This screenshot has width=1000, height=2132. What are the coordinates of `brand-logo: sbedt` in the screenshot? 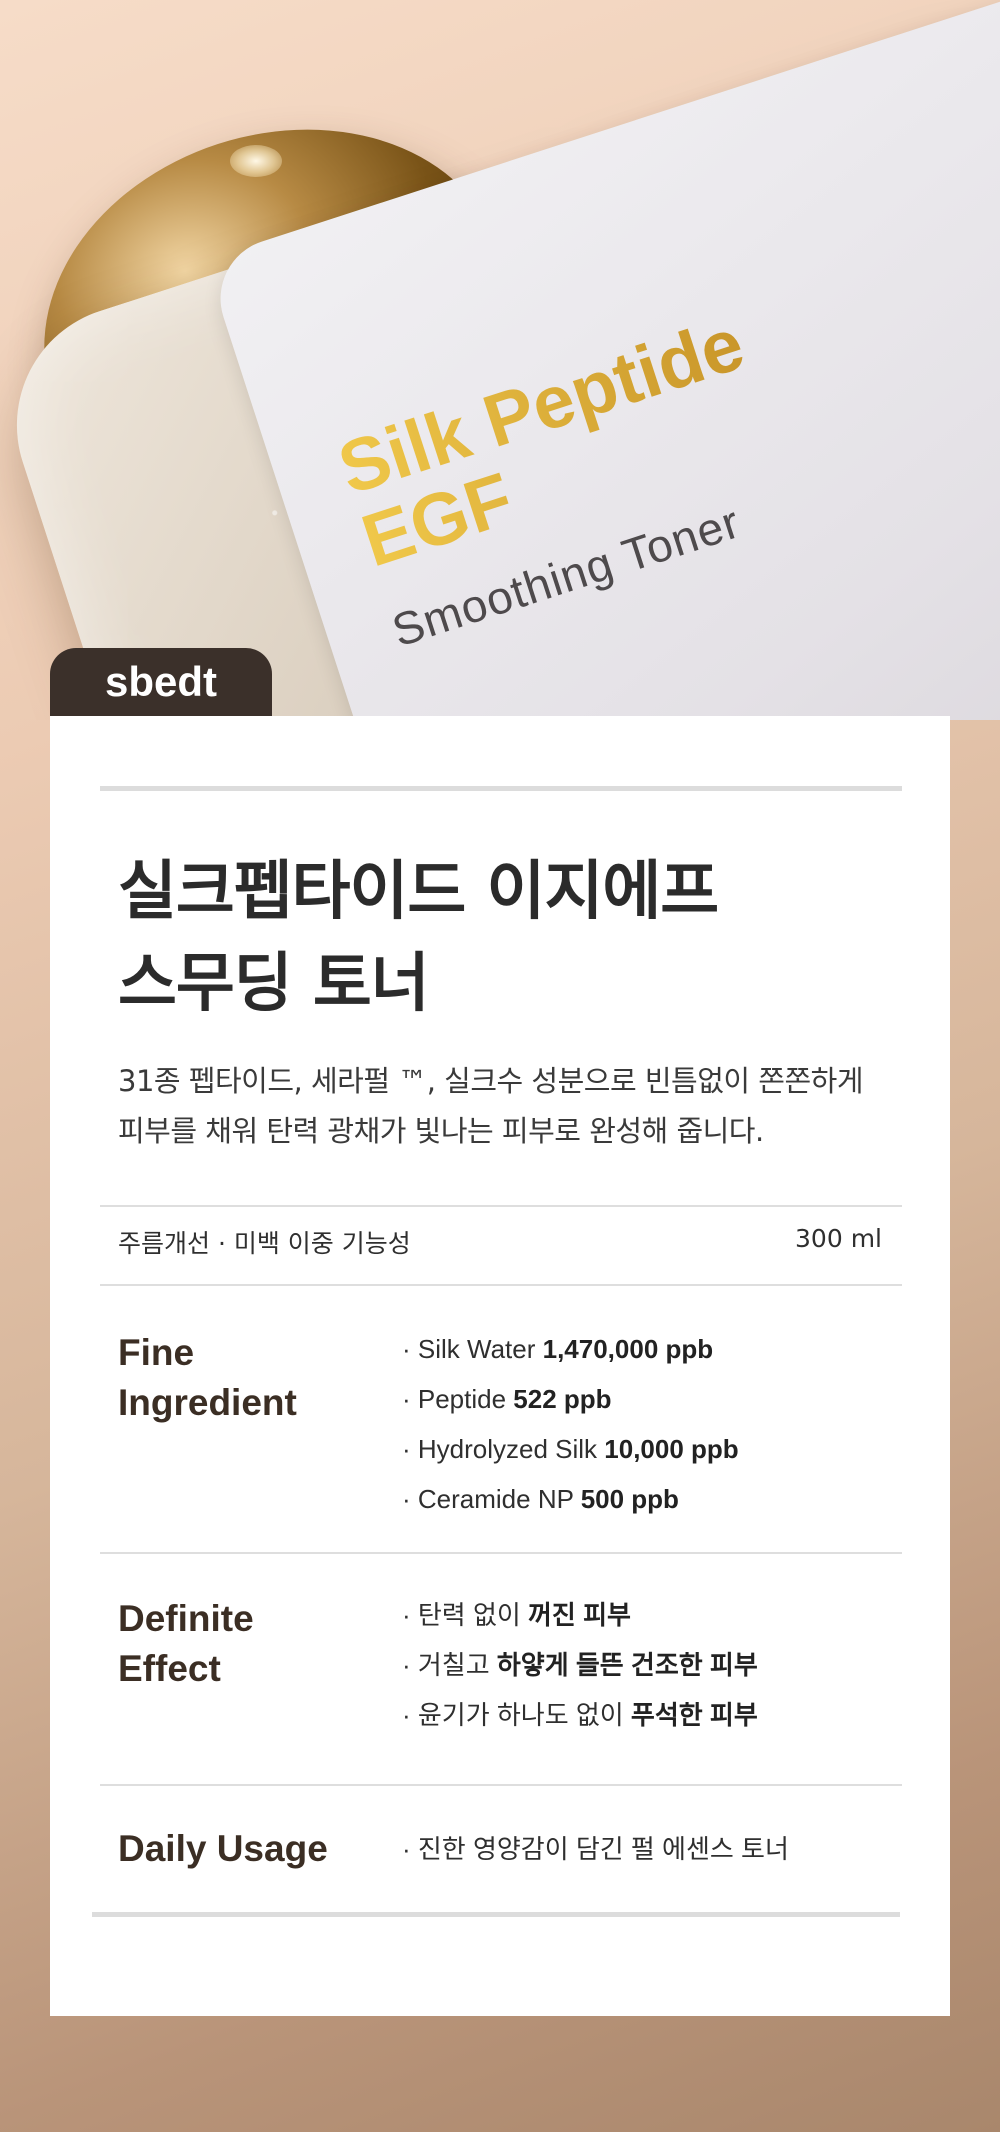 It's located at (160, 681).